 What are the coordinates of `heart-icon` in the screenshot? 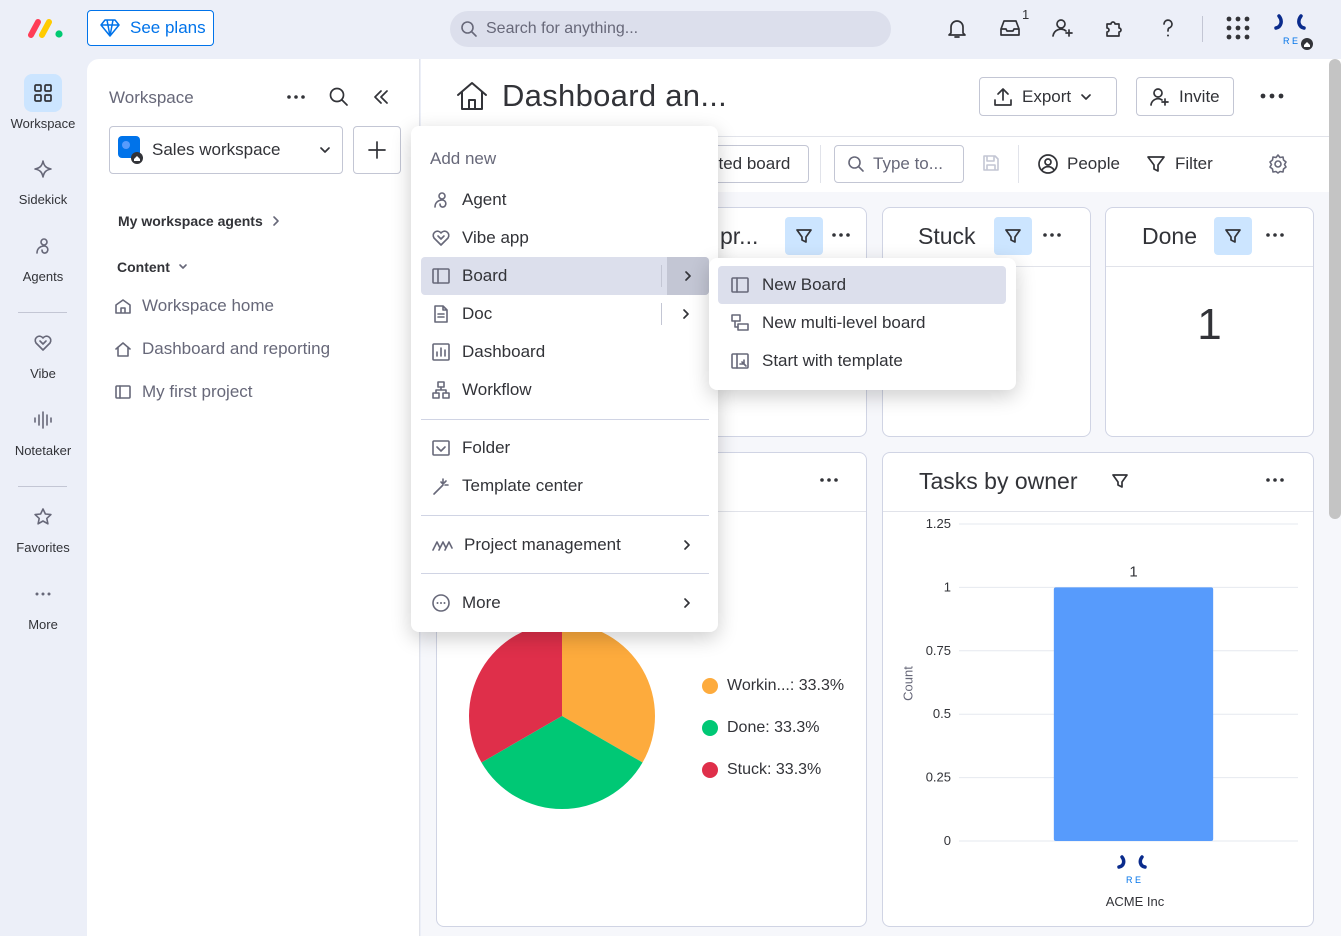 It's located at (43, 343).